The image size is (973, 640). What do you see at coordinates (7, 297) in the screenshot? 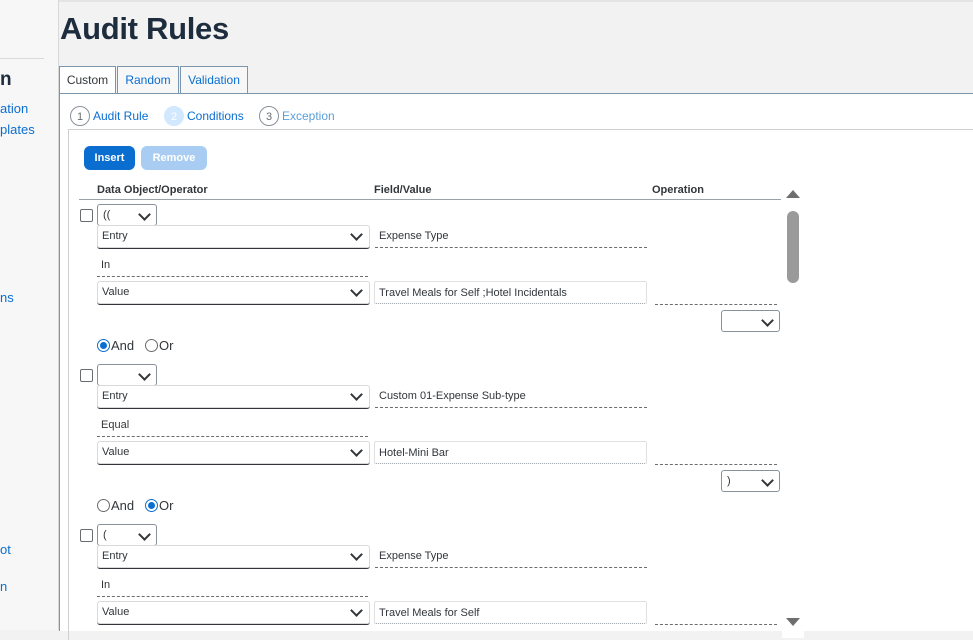
I see `left-nav-link: ns` at bounding box center [7, 297].